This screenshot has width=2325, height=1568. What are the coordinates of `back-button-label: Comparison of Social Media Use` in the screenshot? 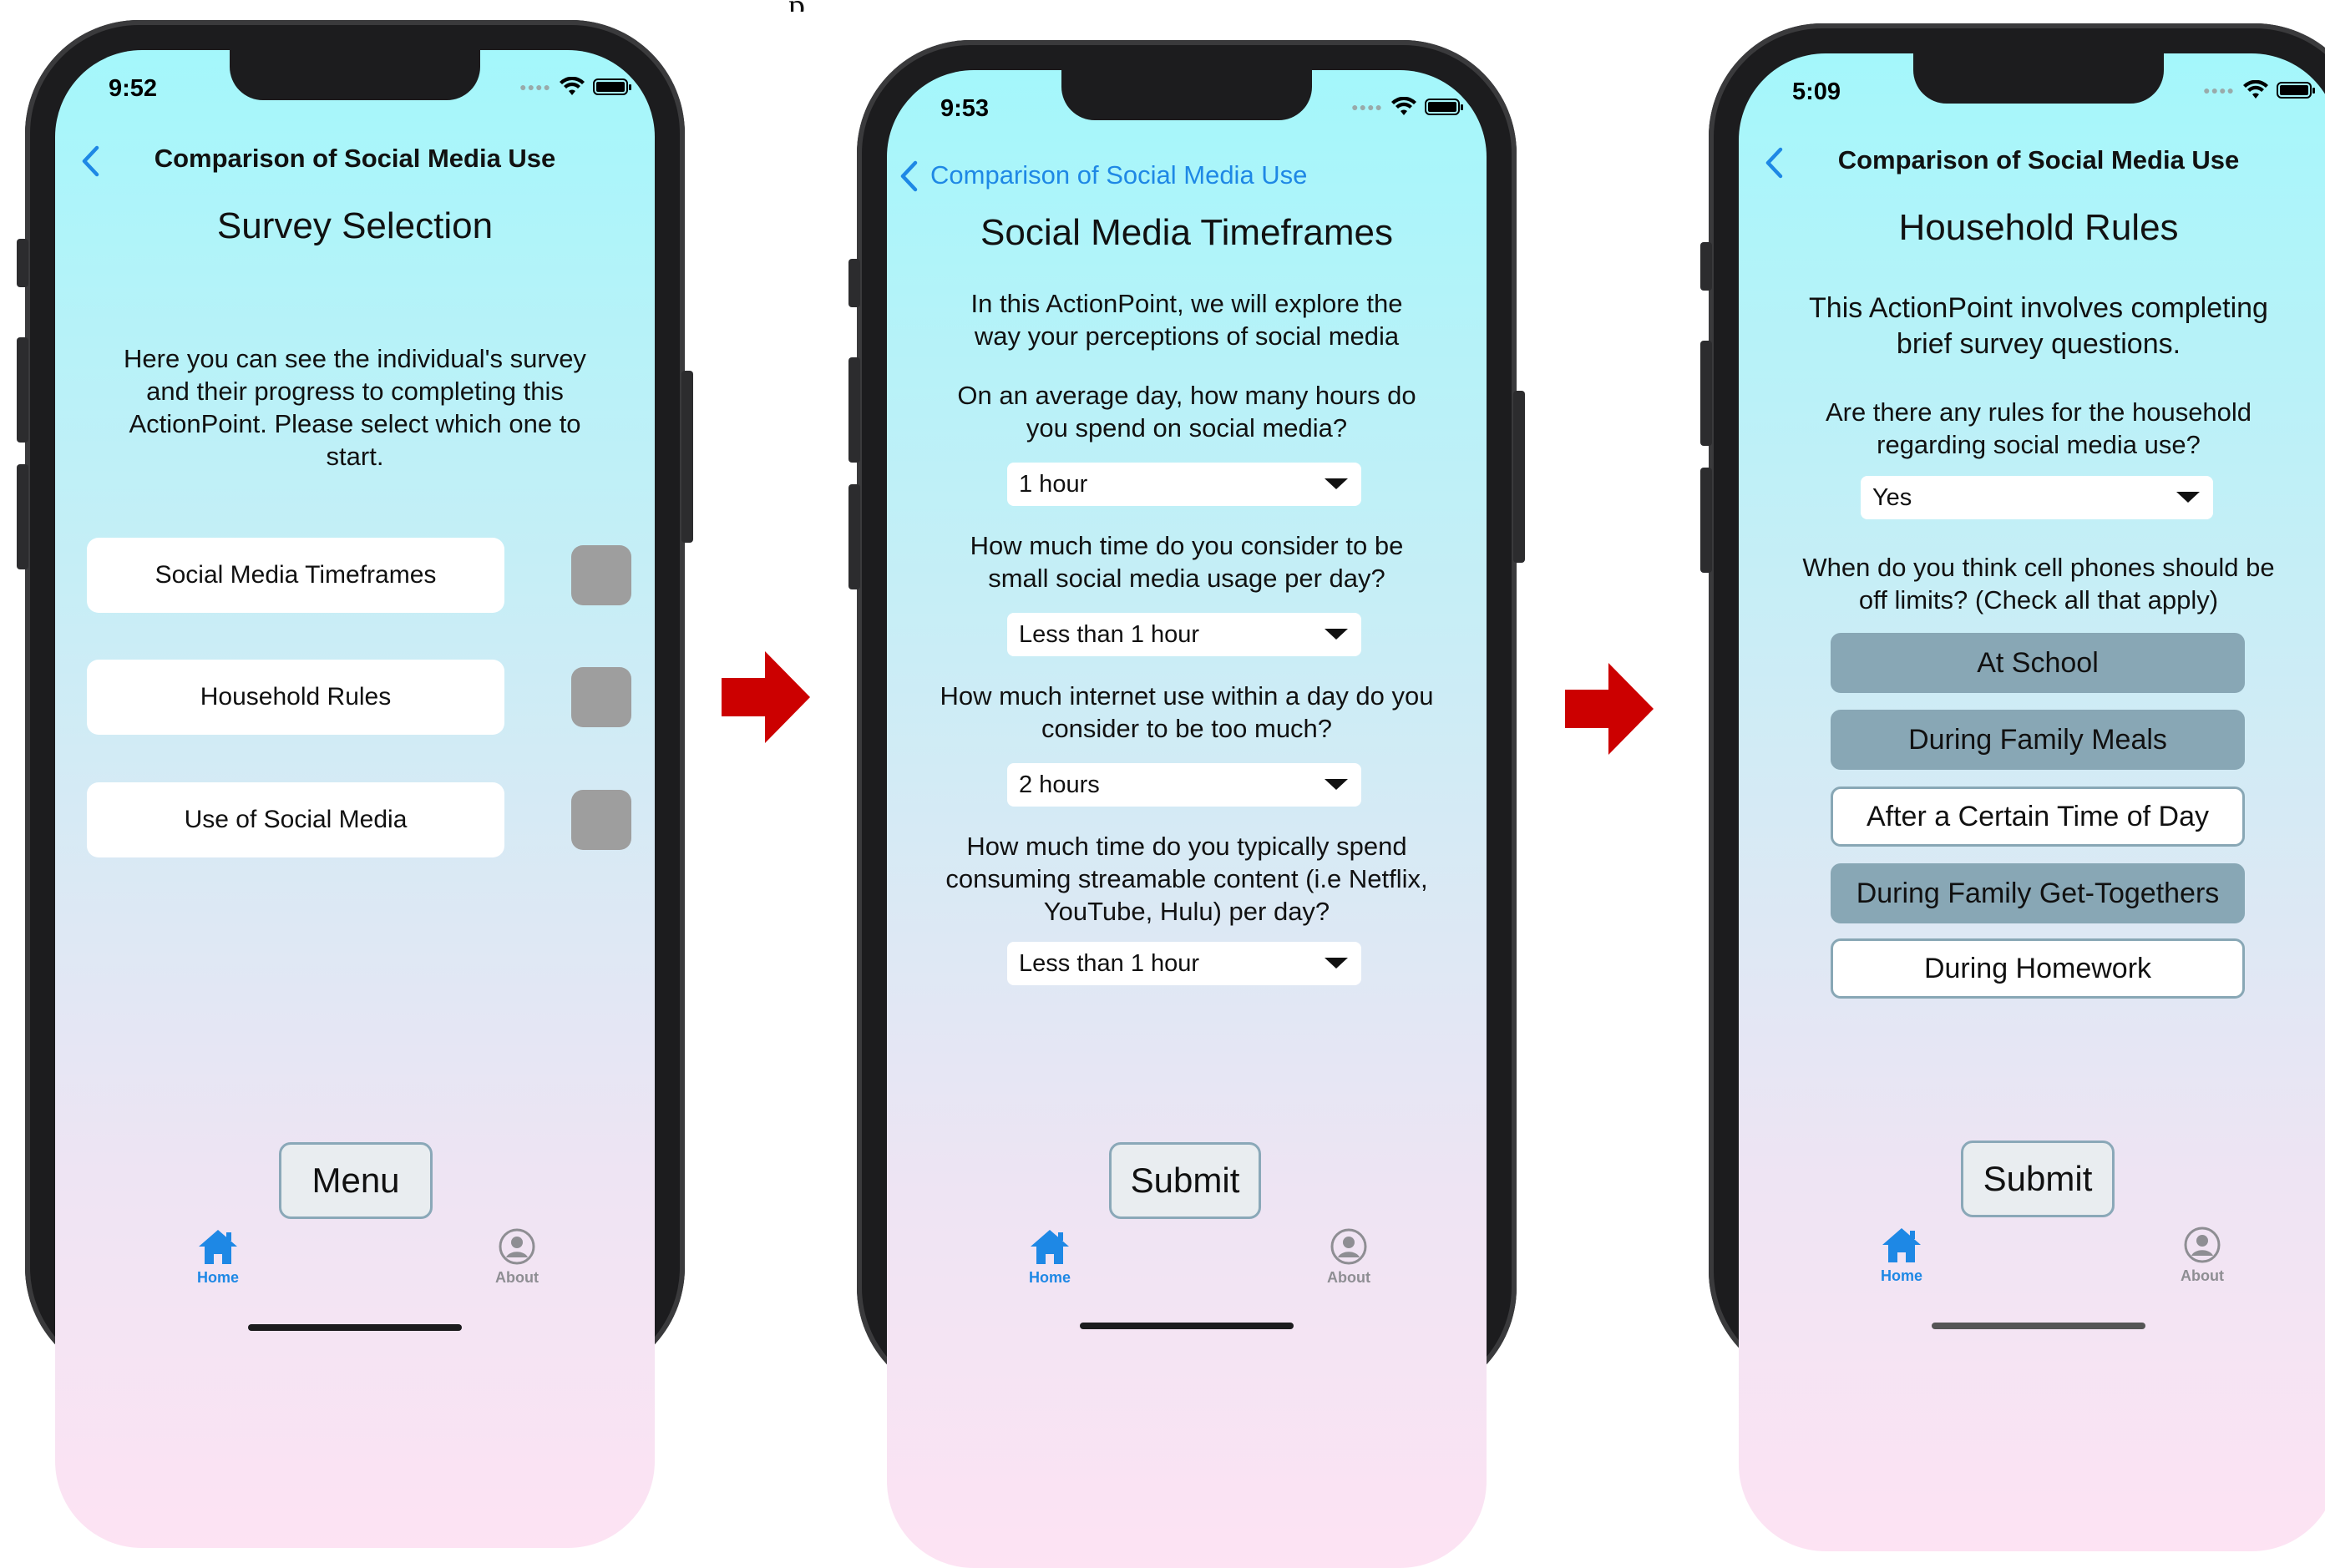 It's located at (1119, 175).